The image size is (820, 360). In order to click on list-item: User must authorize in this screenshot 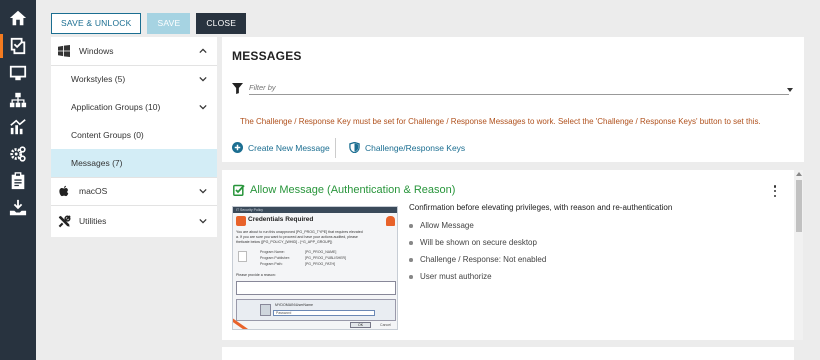, I will do `click(477, 279)`.